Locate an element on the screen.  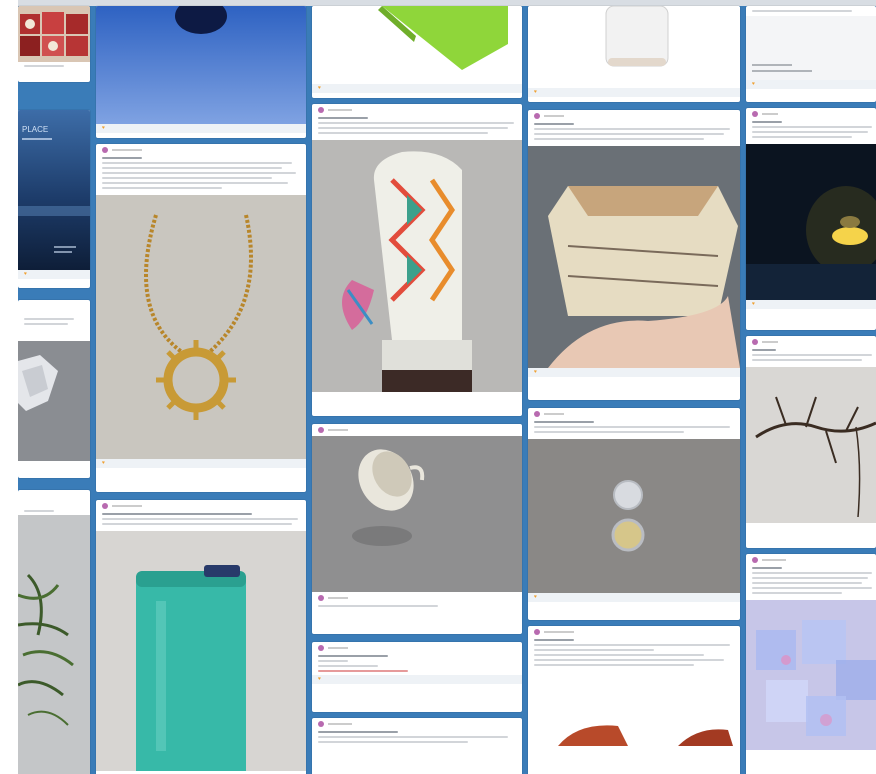
post-photo-gold-pendant is located at coordinates (201, 327).